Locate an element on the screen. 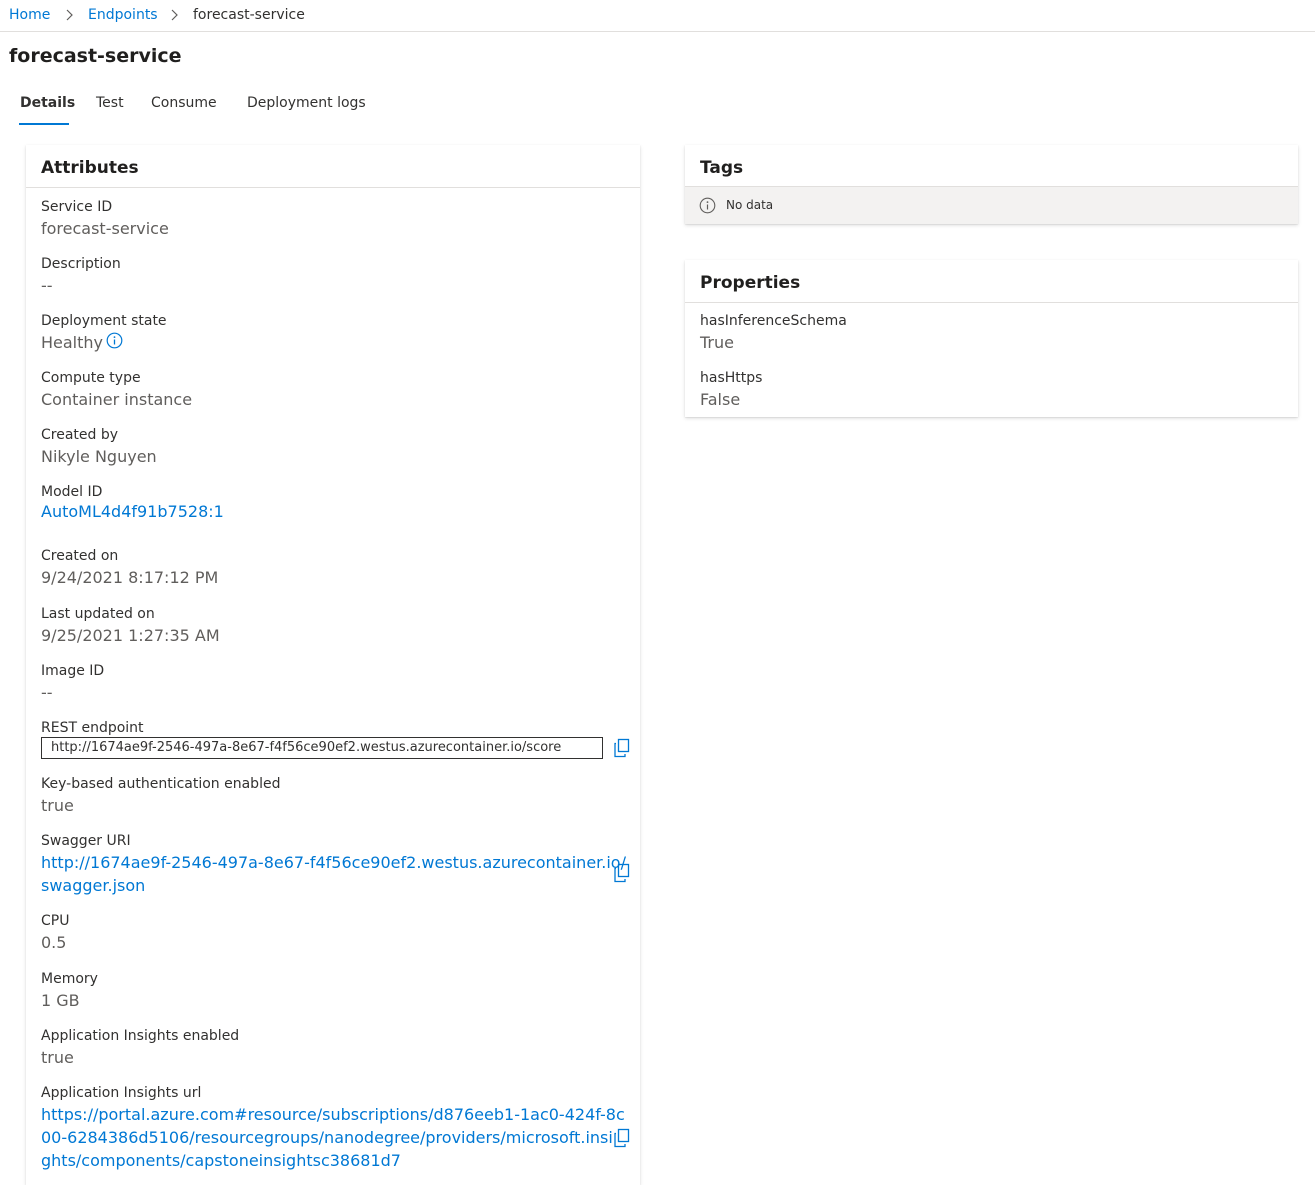 The width and height of the screenshot is (1315, 1185). app-insights-url-line3: ghts/components/capstoneinsightsc38681d7 is located at coordinates (221, 1161).